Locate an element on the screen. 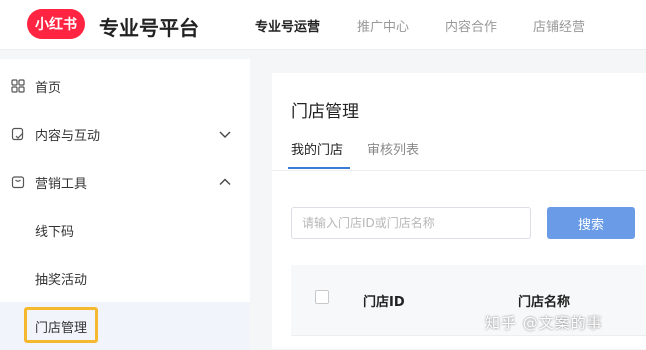  sidebar-item-label: 首页 is located at coordinates (48, 88).